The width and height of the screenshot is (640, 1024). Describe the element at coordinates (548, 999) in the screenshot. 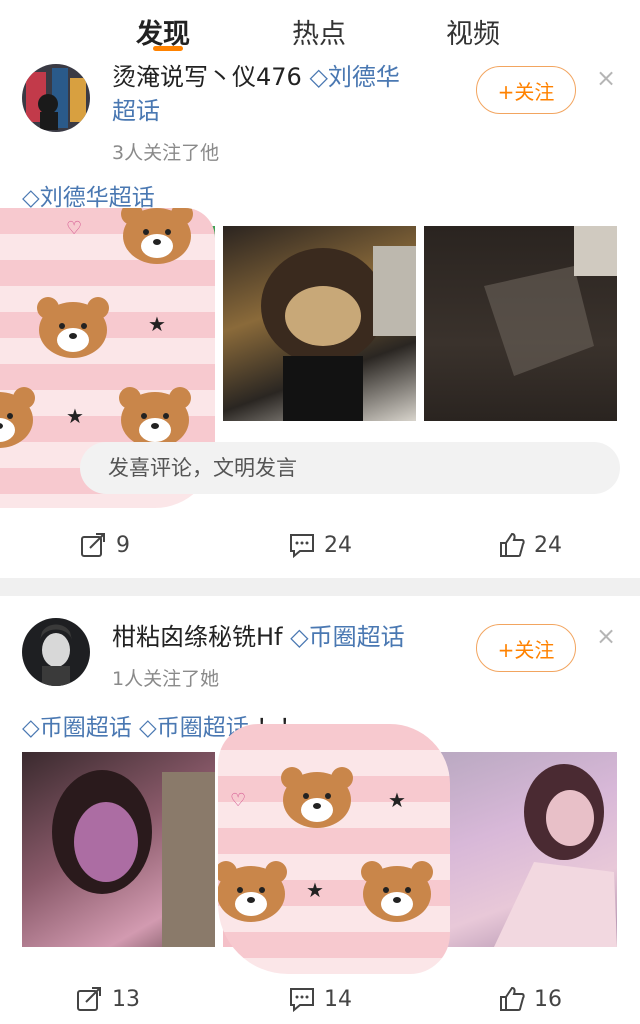

I see `like-count: 16` at that location.